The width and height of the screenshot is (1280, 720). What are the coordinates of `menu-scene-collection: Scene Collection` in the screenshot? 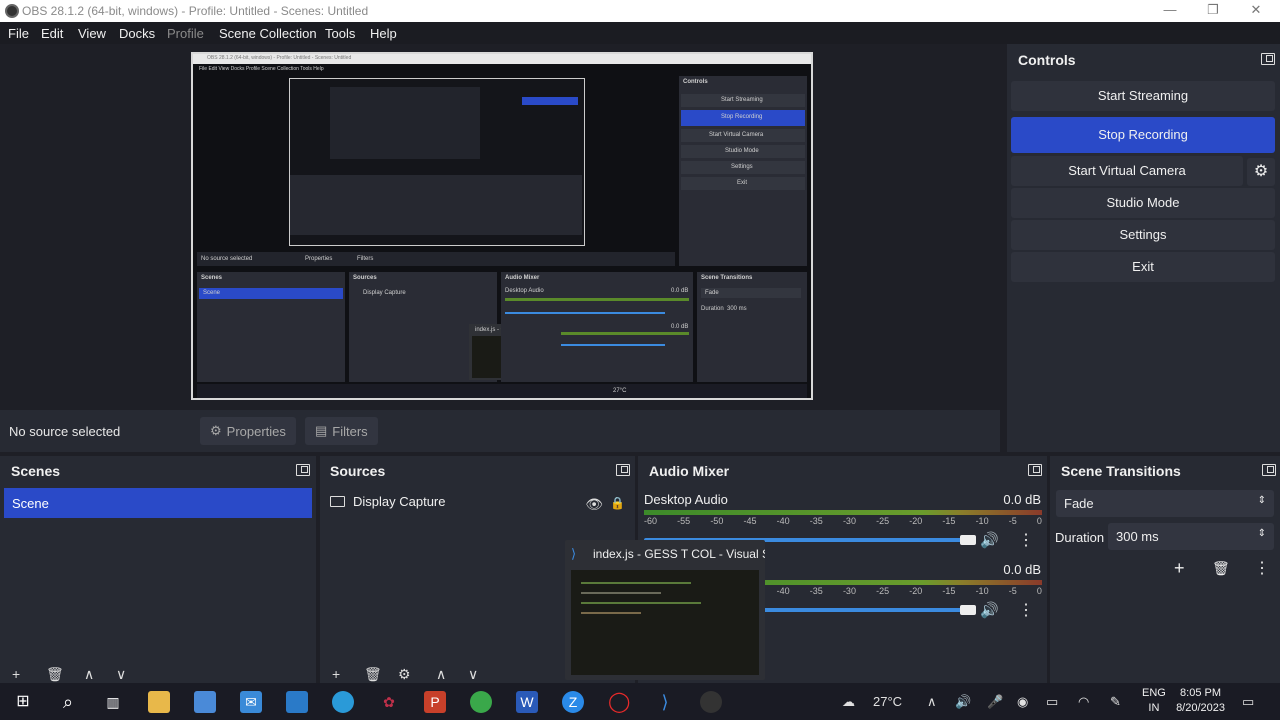 It's located at (268, 33).